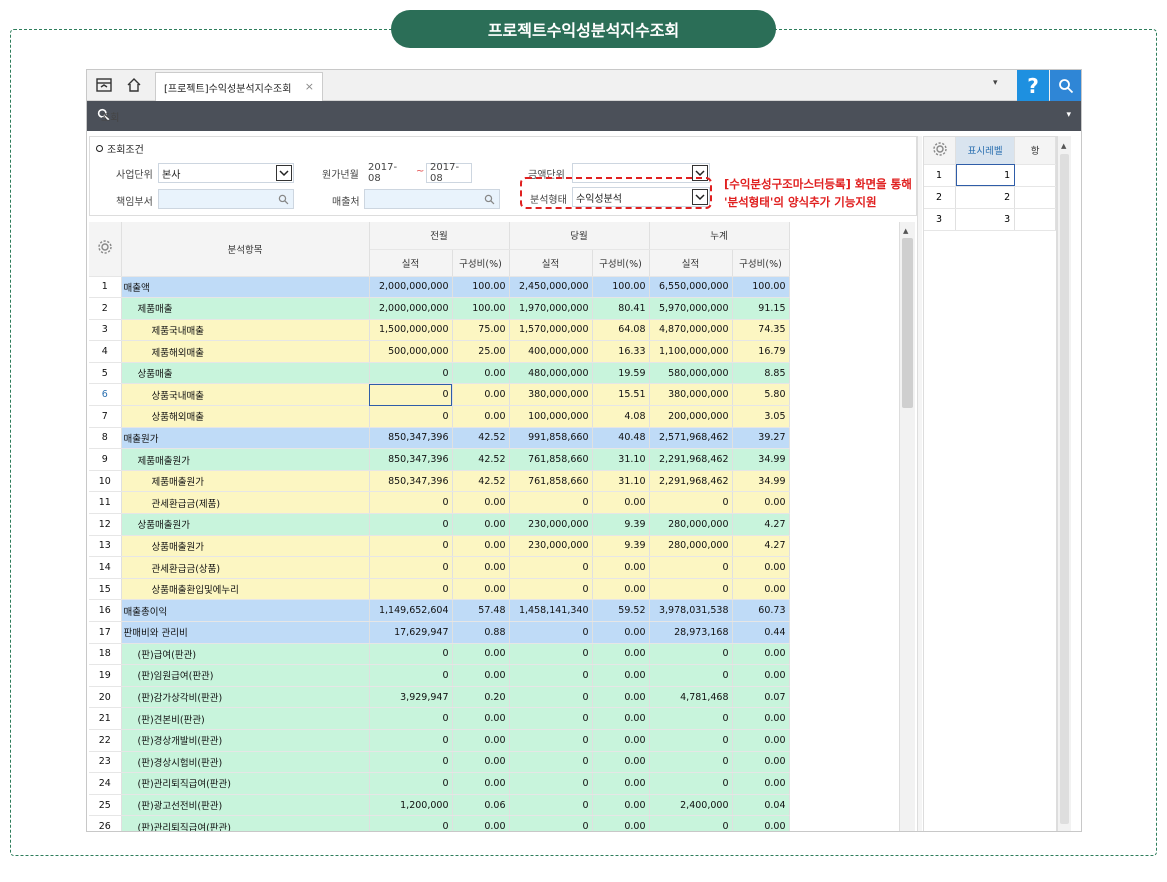 The image size is (1167, 882). Describe the element at coordinates (245, 395) in the screenshot. I see `item-name-cell: 상품국내매출` at that location.